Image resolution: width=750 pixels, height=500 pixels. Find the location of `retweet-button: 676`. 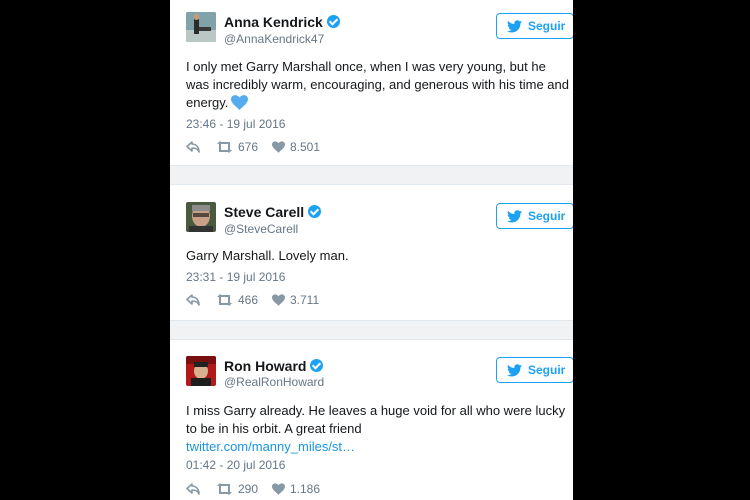

retweet-button: 676 is located at coordinates (244, 147).